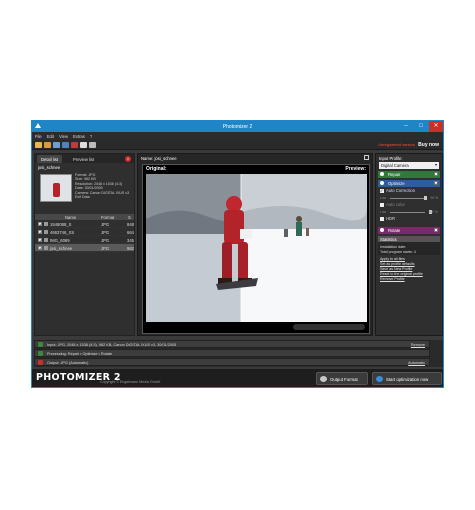 Image resolution: width=475 pixels, height=510 pixels. I want to click on meta-exif: Exif Data, so click(82, 197).